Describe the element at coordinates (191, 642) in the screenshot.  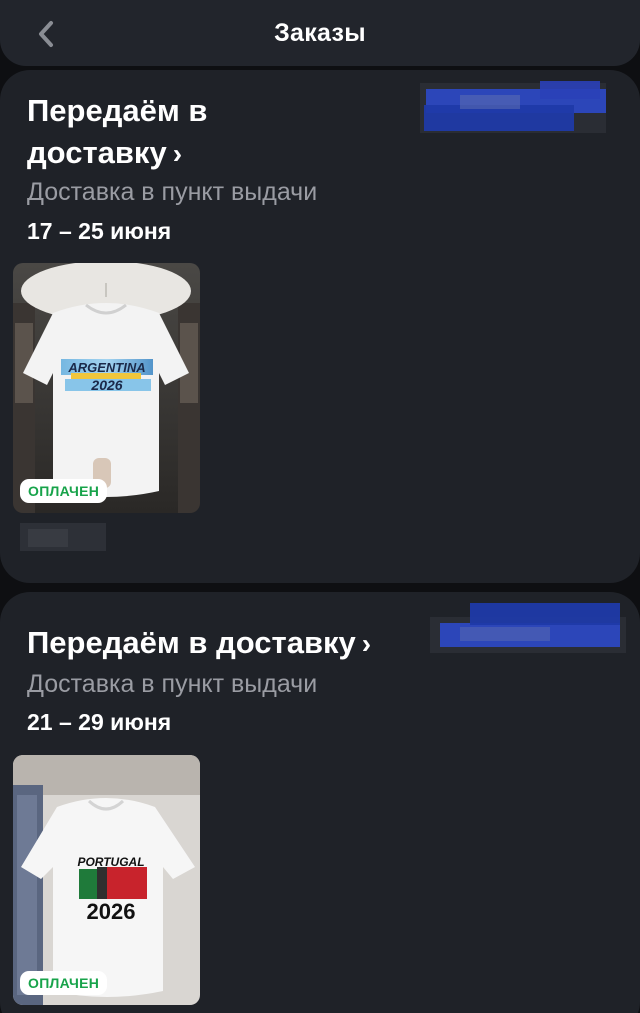
I see `order-status: Передаём в доставку` at that location.